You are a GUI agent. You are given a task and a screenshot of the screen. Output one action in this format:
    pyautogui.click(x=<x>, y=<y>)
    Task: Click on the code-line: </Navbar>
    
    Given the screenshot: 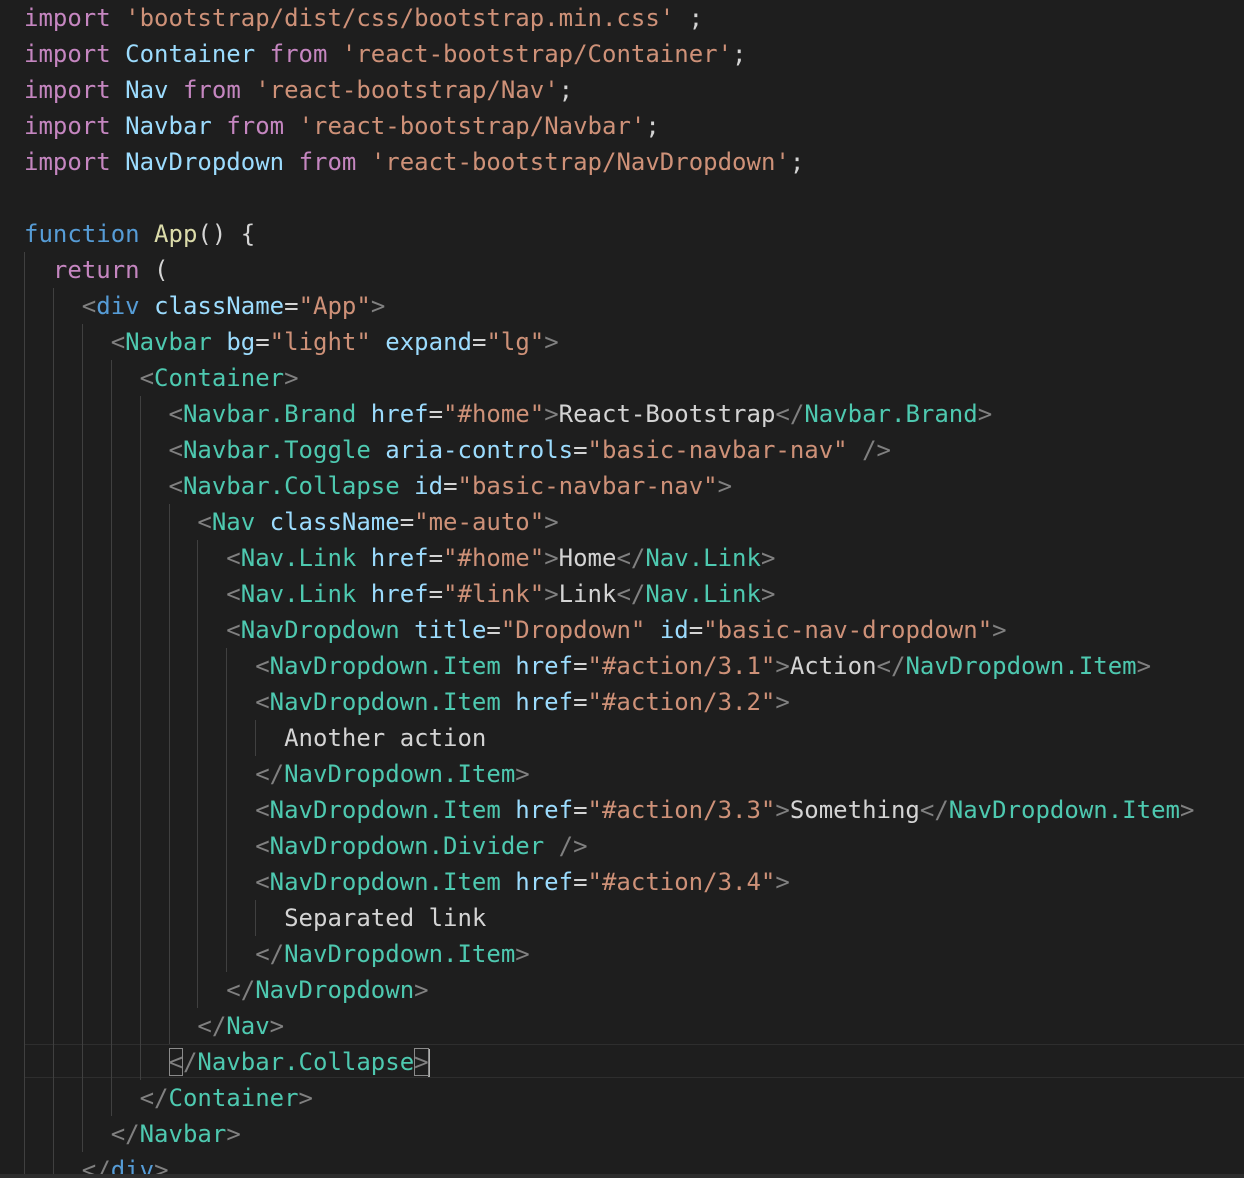 What is the action you would take?
    pyautogui.click(x=132, y=1134)
    